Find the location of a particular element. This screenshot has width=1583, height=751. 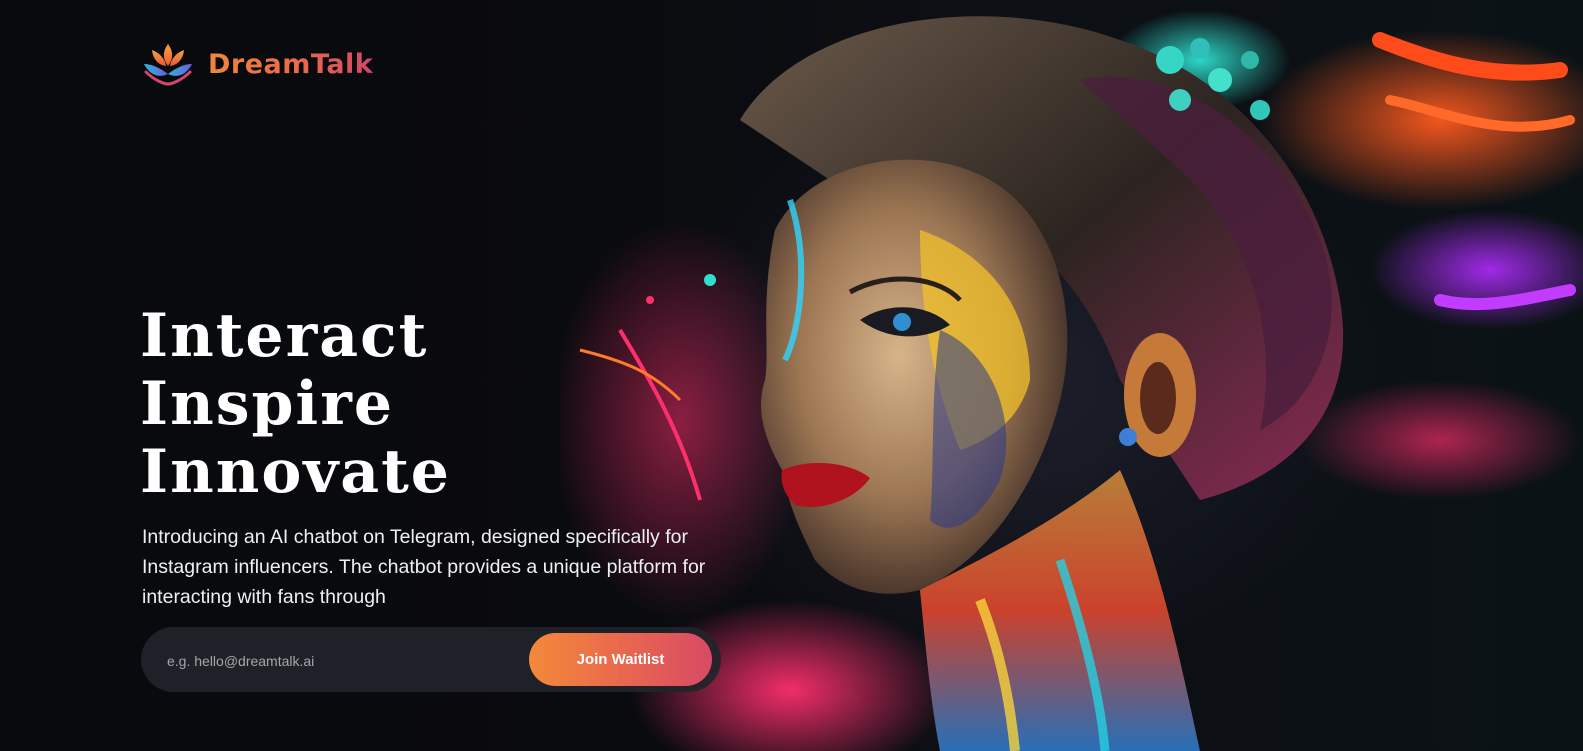

email-input is located at coordinates (337, 661).